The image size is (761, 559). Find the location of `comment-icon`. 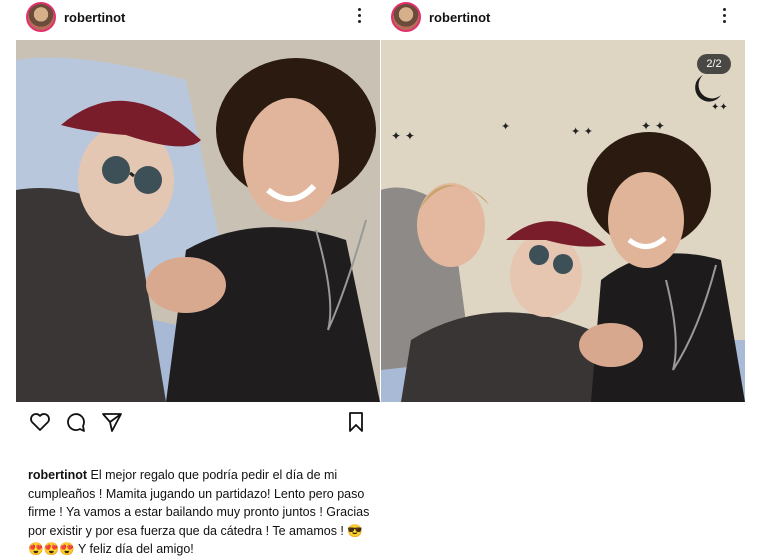

comment-icon is located at coordinates (76, 422).